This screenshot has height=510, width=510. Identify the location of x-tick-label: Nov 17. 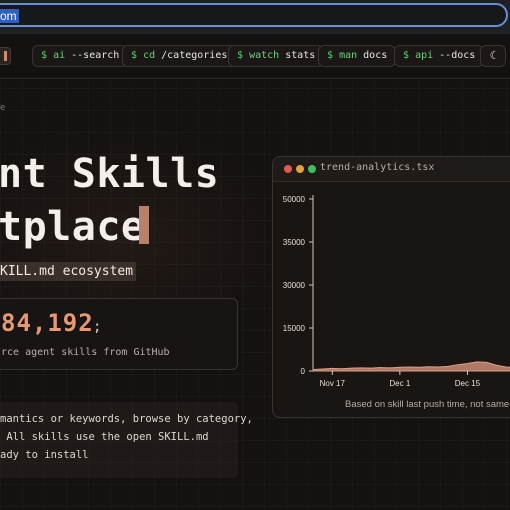
(333, 383).